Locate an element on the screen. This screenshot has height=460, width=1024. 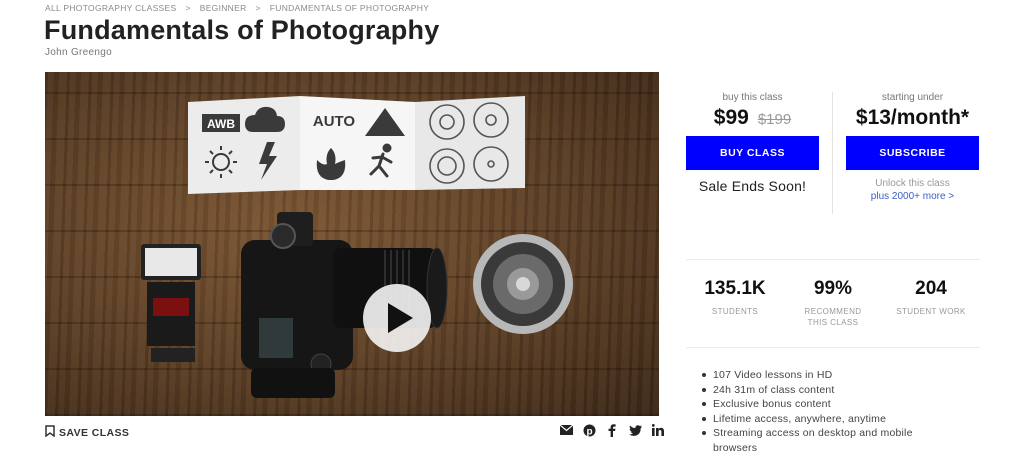
stat-recommend: 99% RECOMMEND THIS CLASS is located at coordinates (833, 303).